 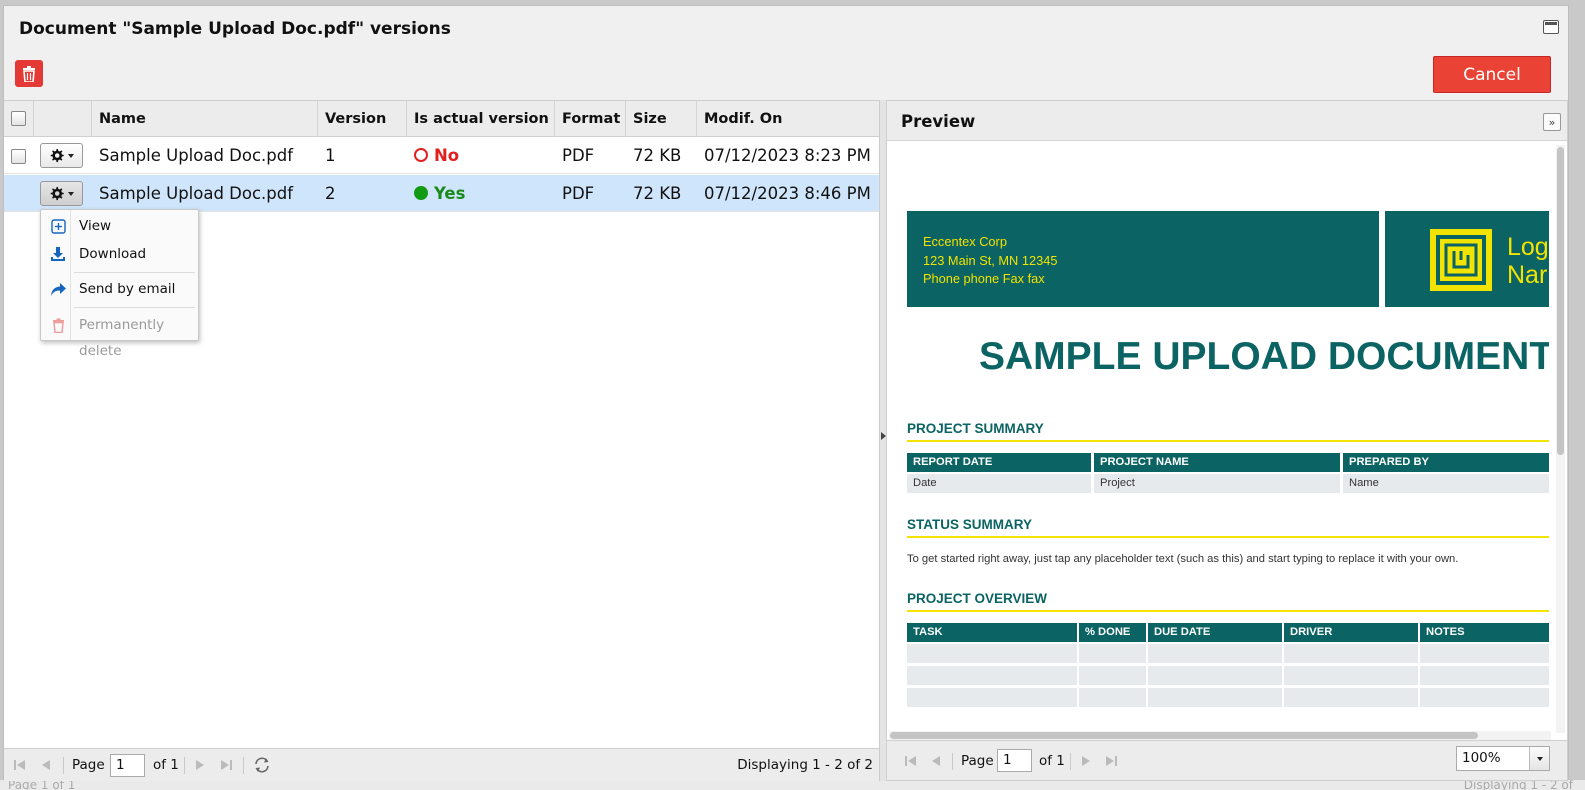 What do you see at coordinates (999, 462) in the screenshot?
I see `summary-header: REPORT DATE` at bounding box center [999, 462].